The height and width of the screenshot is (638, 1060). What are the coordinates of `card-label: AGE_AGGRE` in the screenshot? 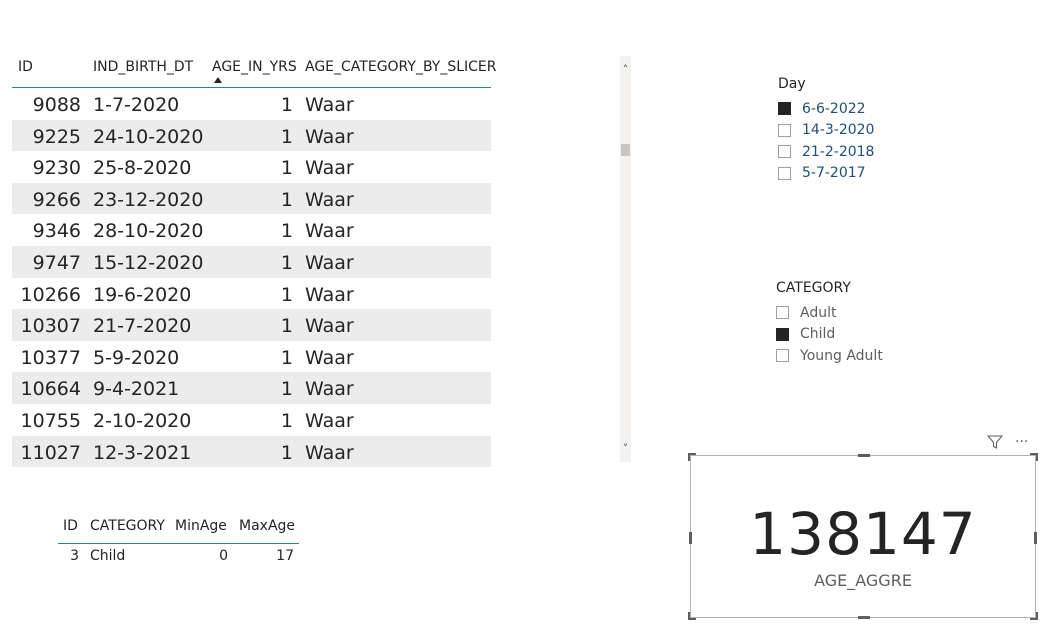 It's located at (863, 580).